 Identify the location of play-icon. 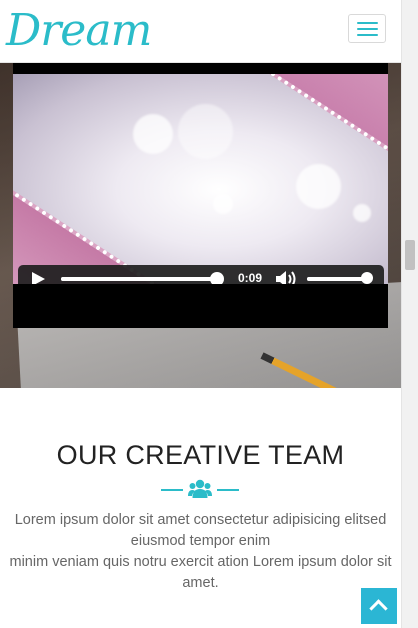
(38, 278).